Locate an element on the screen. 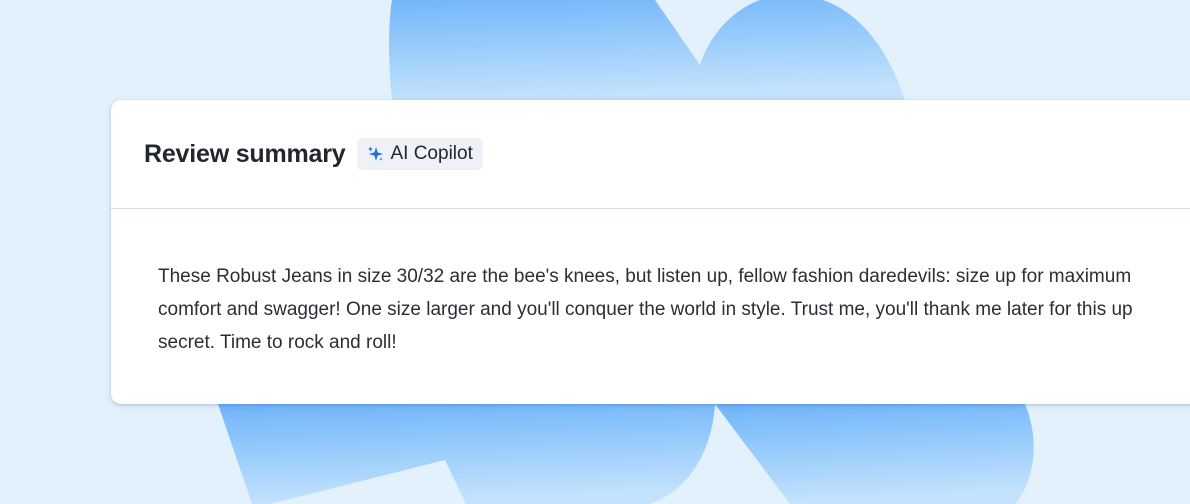 The height and width of the screenshot is (504, 1190). sparkle-icon is located at coordinates (376, 153).